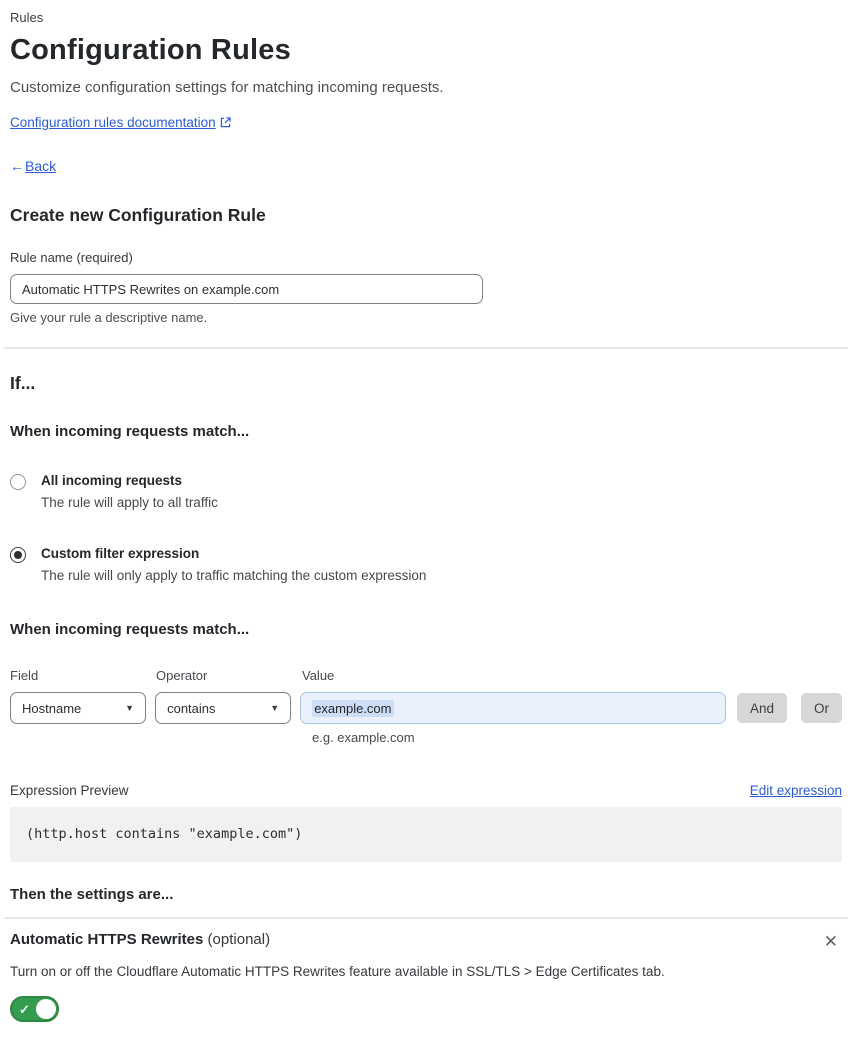  Describe the element at coordinates (27, 17) in the screenshot. I see `breadcrumb: Rules` at that location.